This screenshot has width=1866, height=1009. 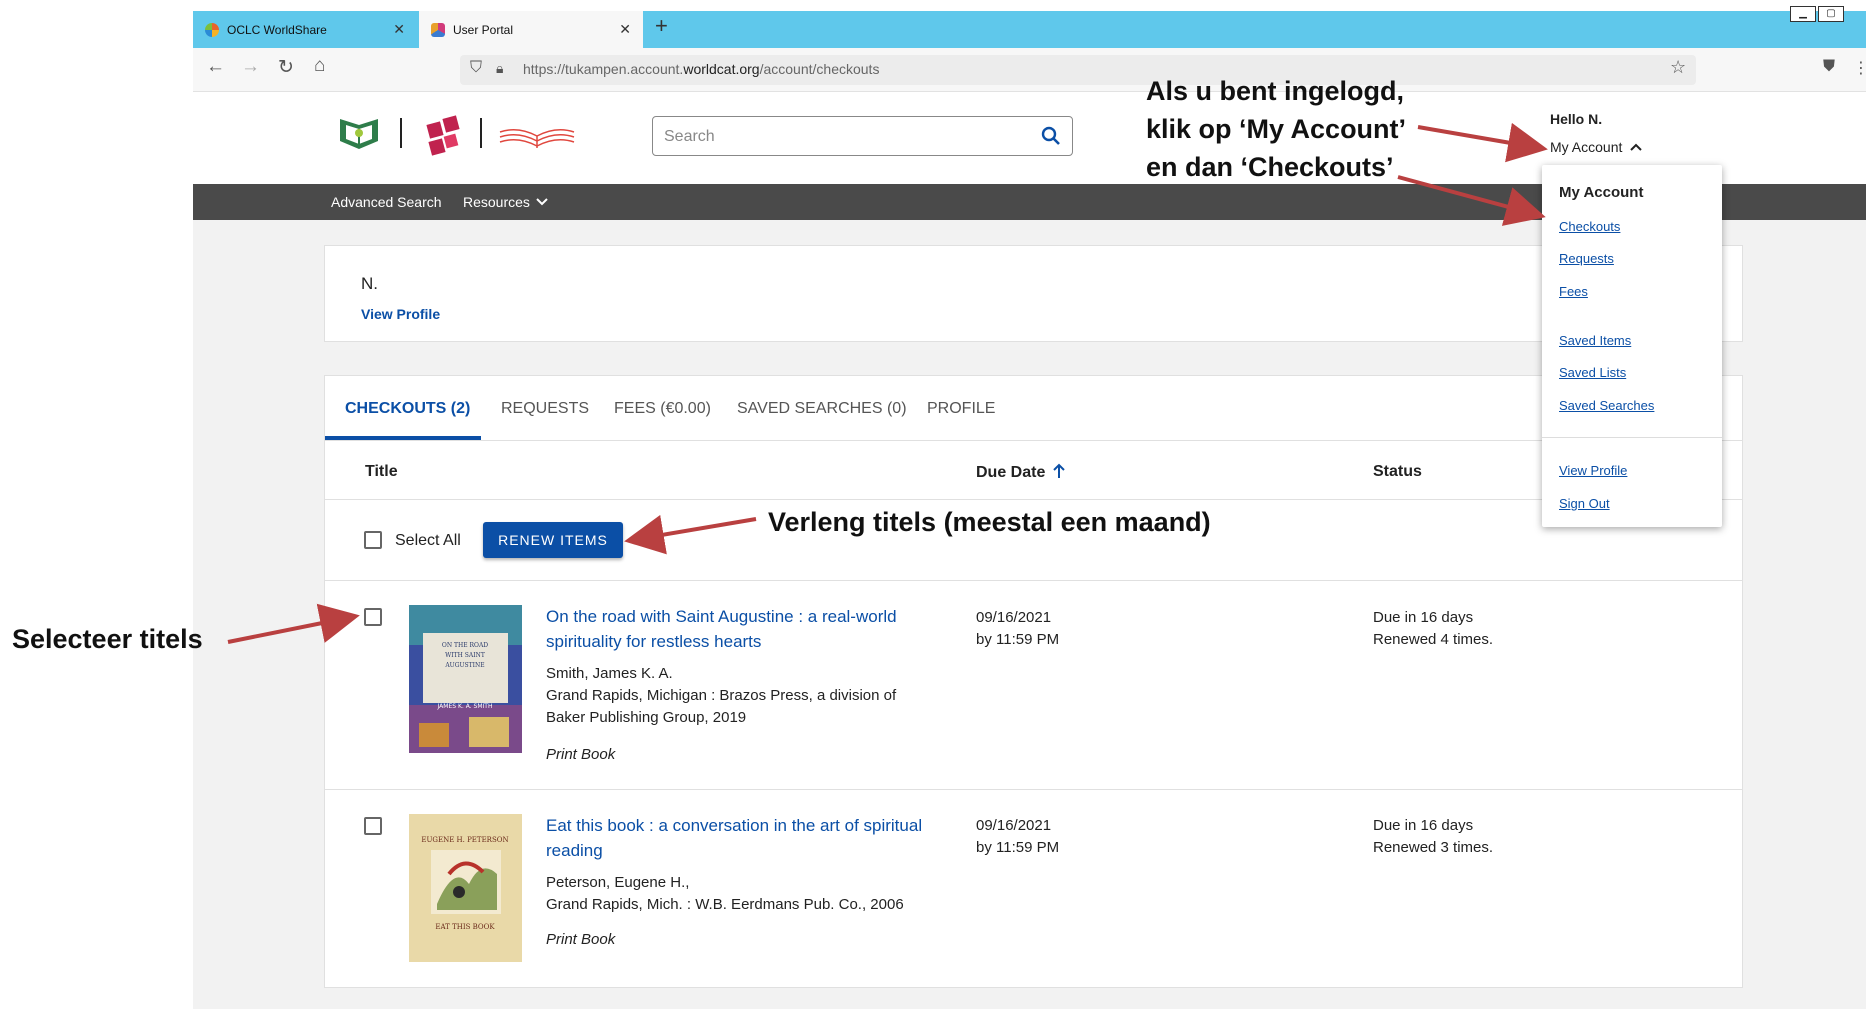 What do you see at coordinates (373, 540) in the screenshot?
I see `select-all-checkbox` at bounding box center [373, 540].